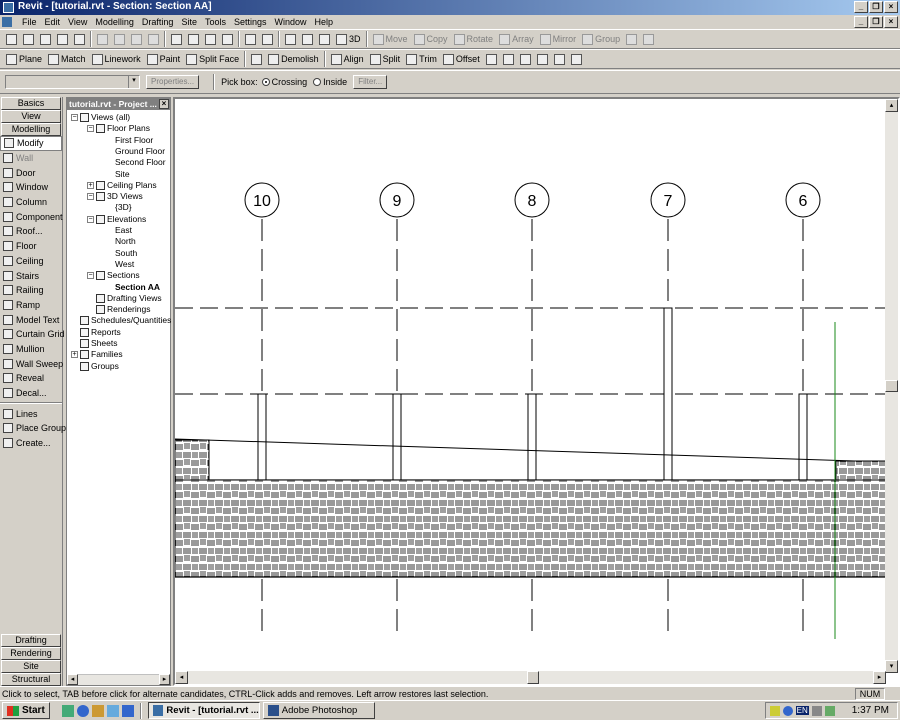  Describe the element at coordinates (74, 355) in the screenshot. I see `expand-icon: +` at that location.